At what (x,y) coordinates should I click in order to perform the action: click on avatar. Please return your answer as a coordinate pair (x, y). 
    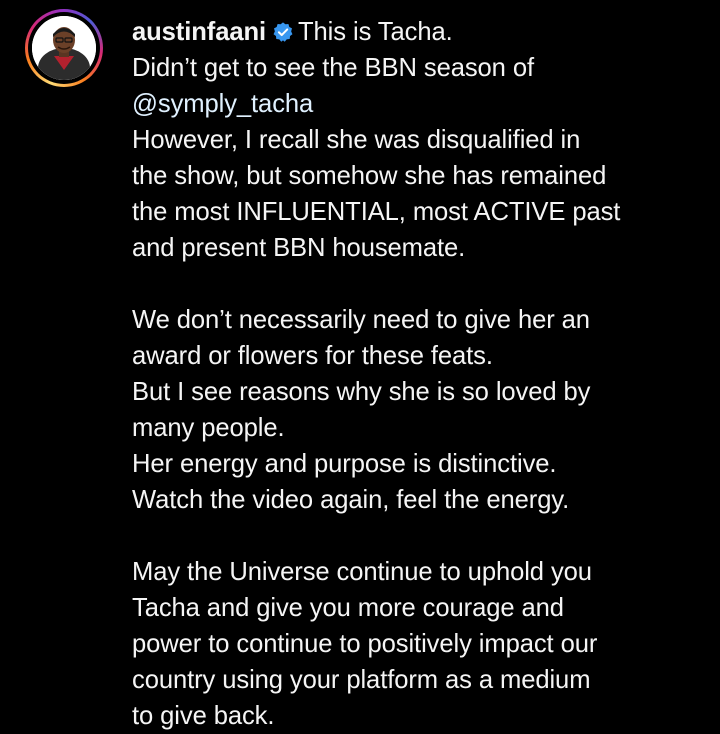
    Looking at the image, I should click on (64, 48).